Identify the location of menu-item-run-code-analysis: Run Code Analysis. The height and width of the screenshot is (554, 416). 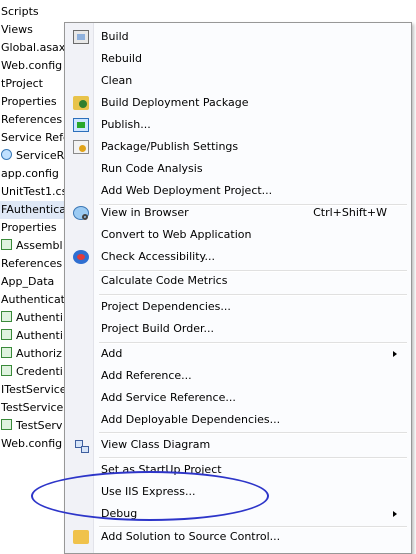
(238, 169).